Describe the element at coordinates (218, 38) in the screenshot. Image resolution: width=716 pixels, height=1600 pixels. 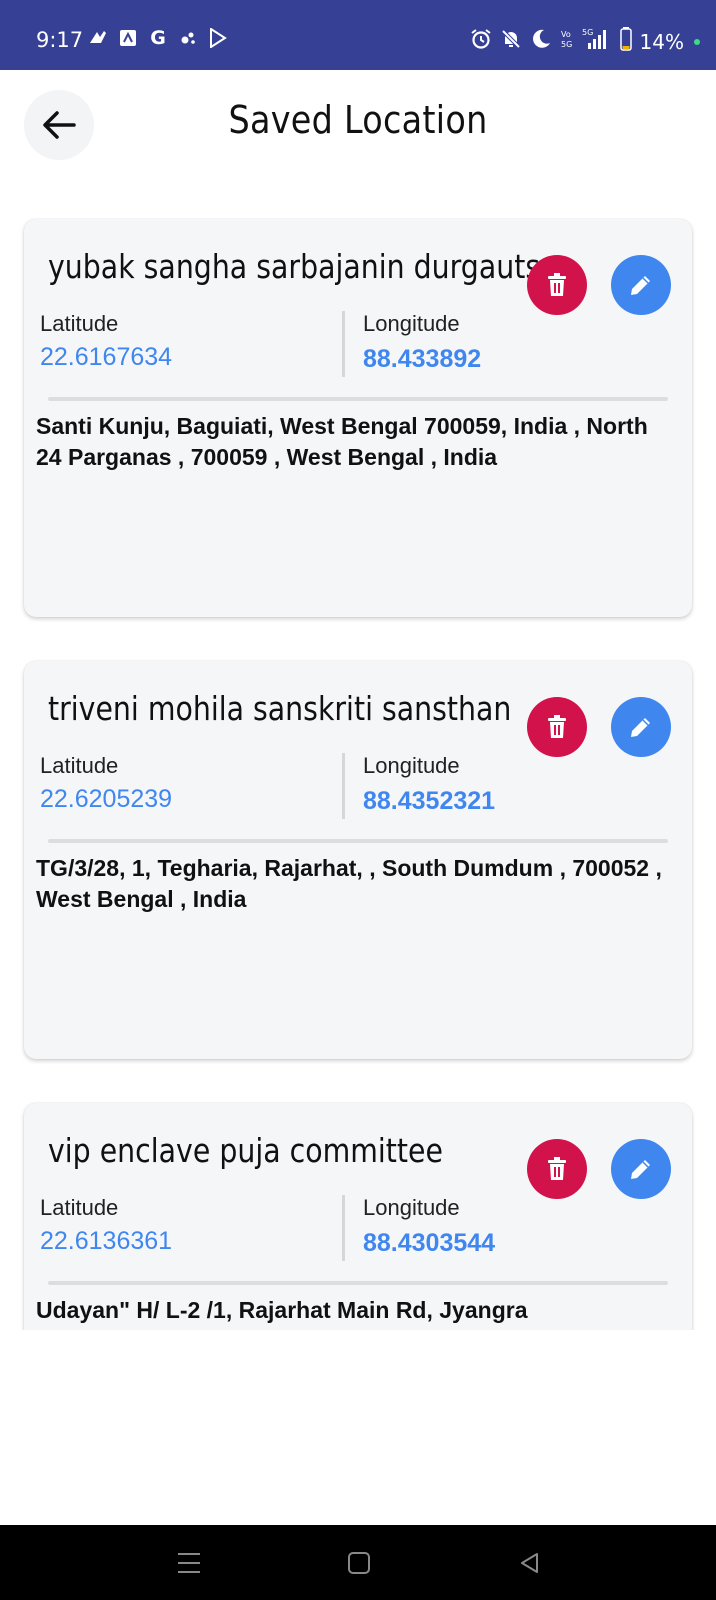
I see `play-store-icon` at that location.